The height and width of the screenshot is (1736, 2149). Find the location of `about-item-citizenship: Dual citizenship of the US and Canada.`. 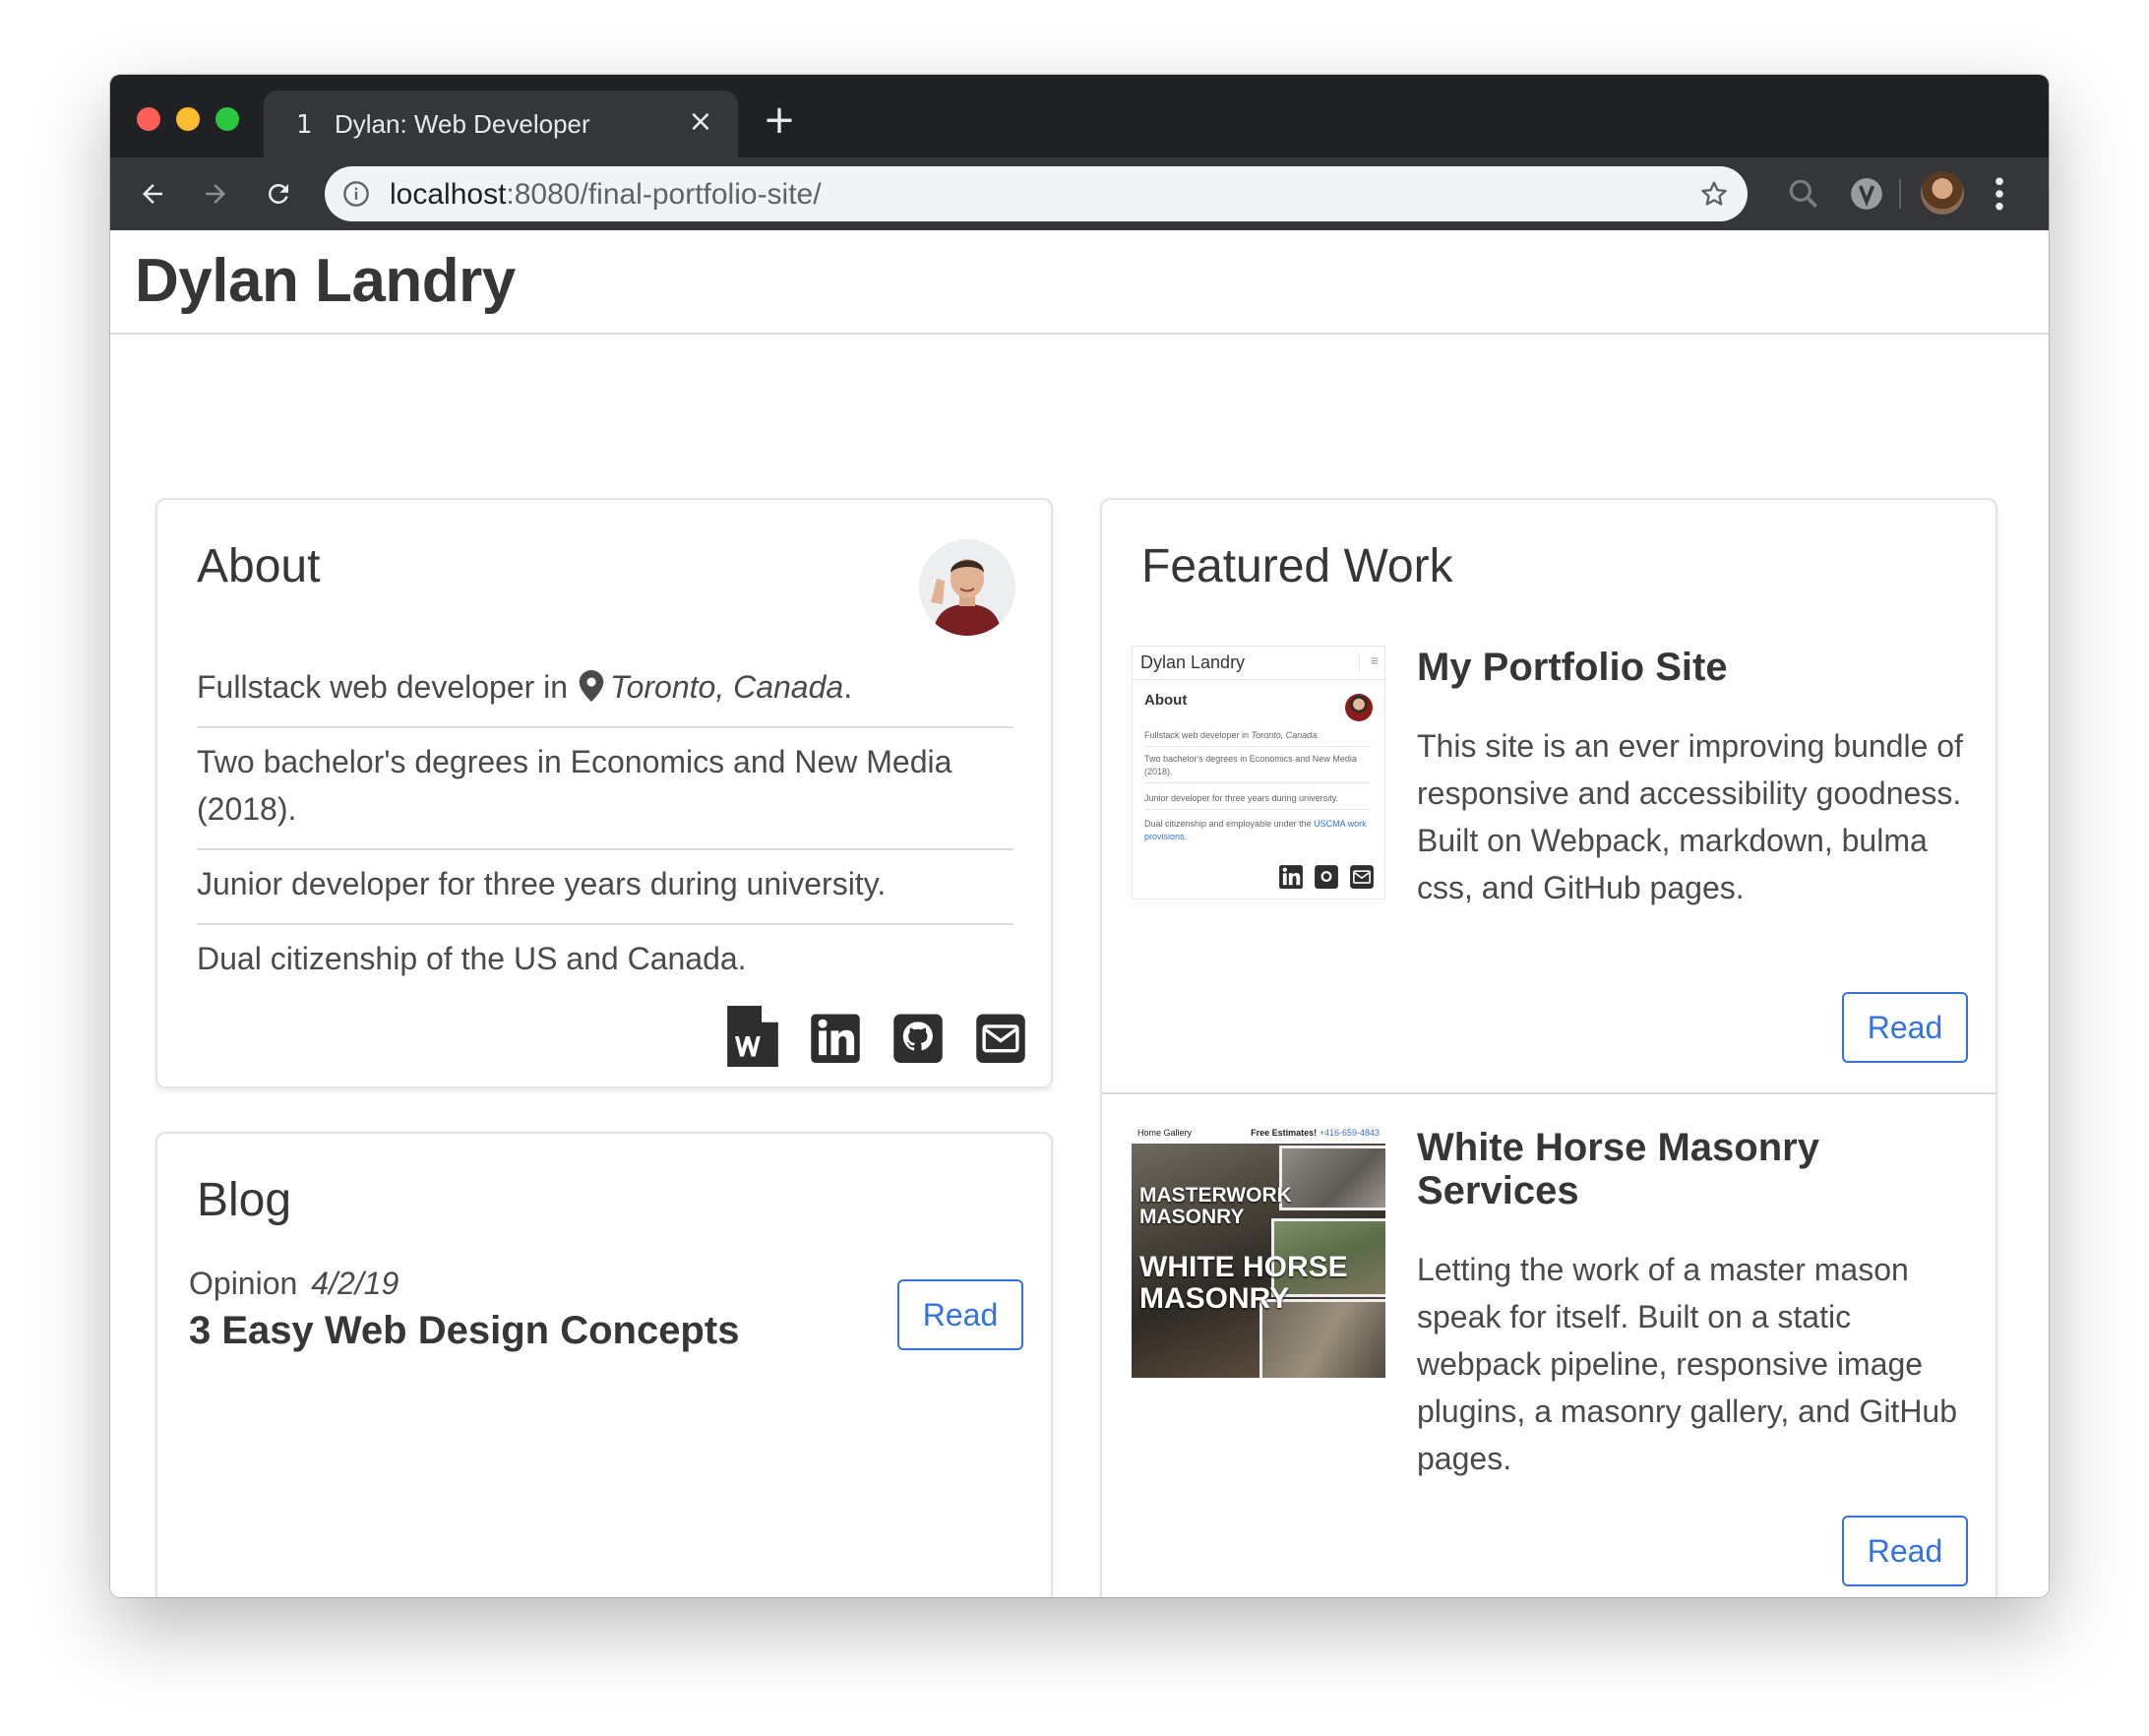

about-item-citizenship: Dual citizenship of the US and Canada. is located at coordinates (472, 958).